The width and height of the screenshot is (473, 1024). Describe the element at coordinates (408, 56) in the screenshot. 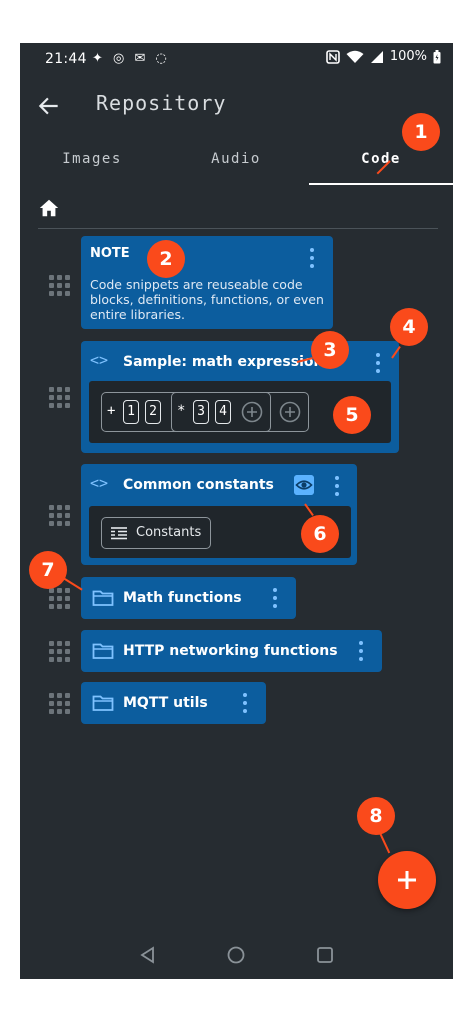

I see `battery-percent: 100%` at that location.